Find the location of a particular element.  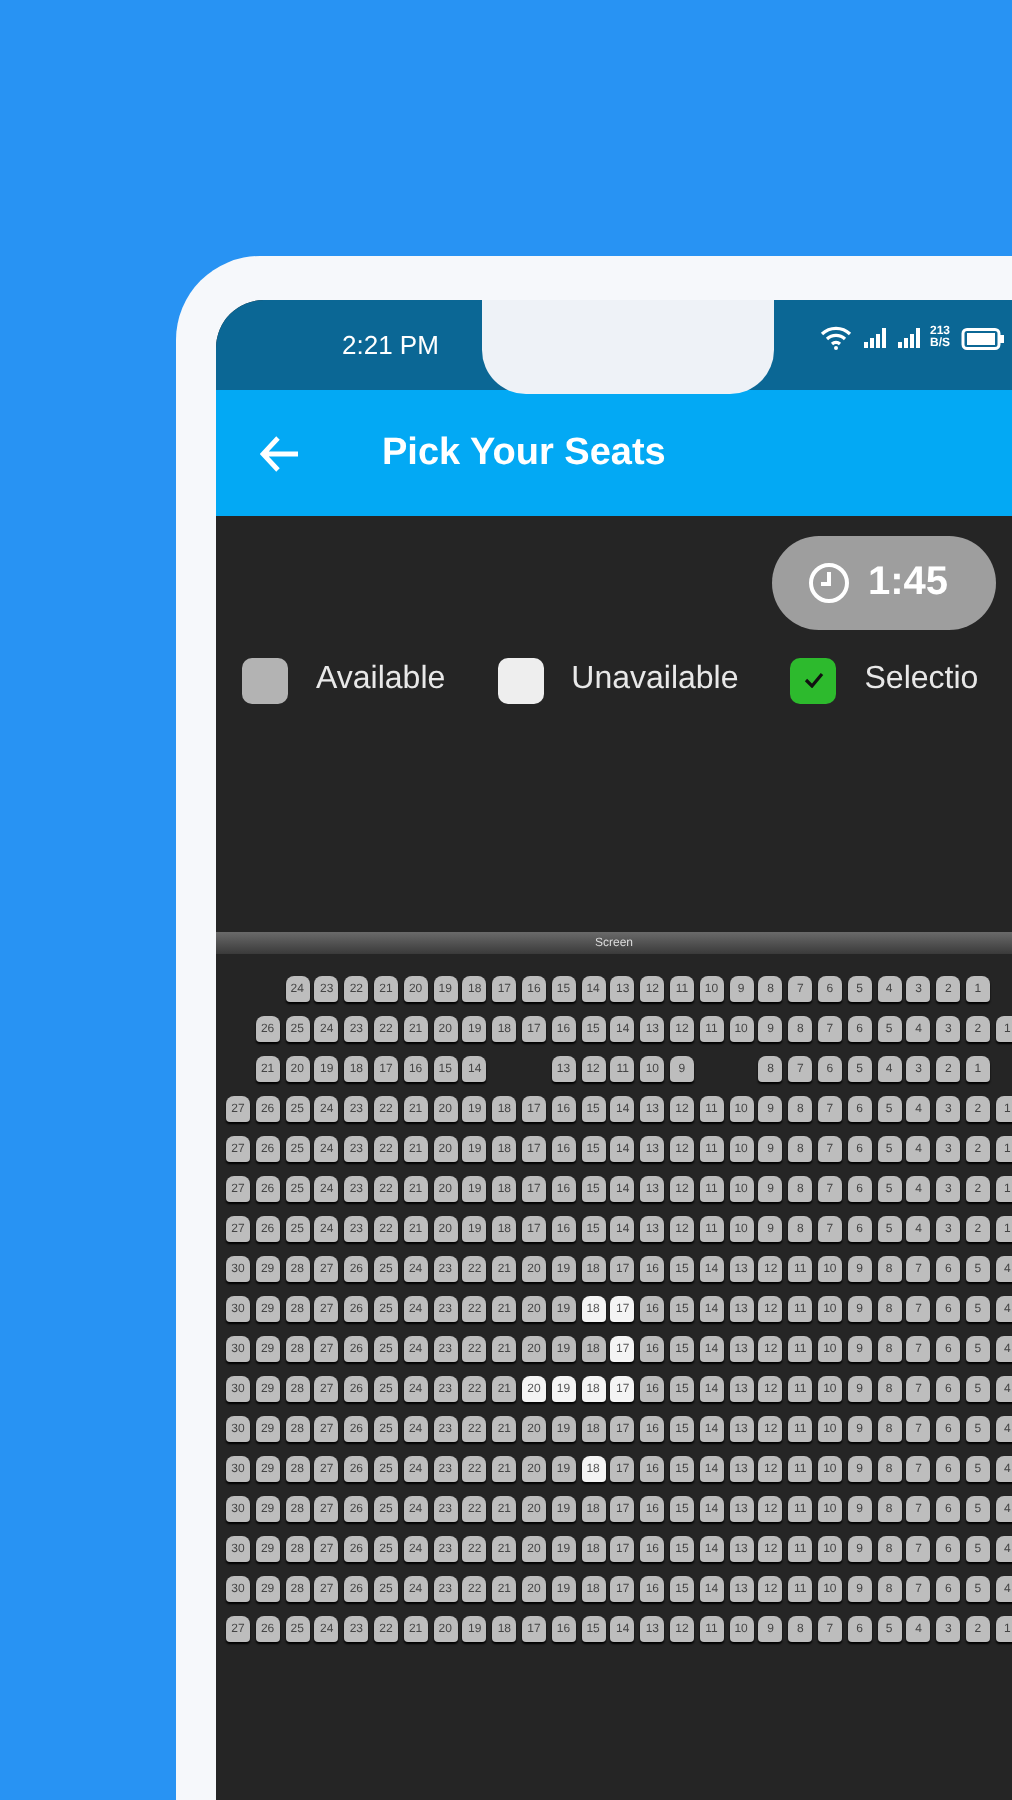

back-arrow-icon is located at coordinates (280, 453).